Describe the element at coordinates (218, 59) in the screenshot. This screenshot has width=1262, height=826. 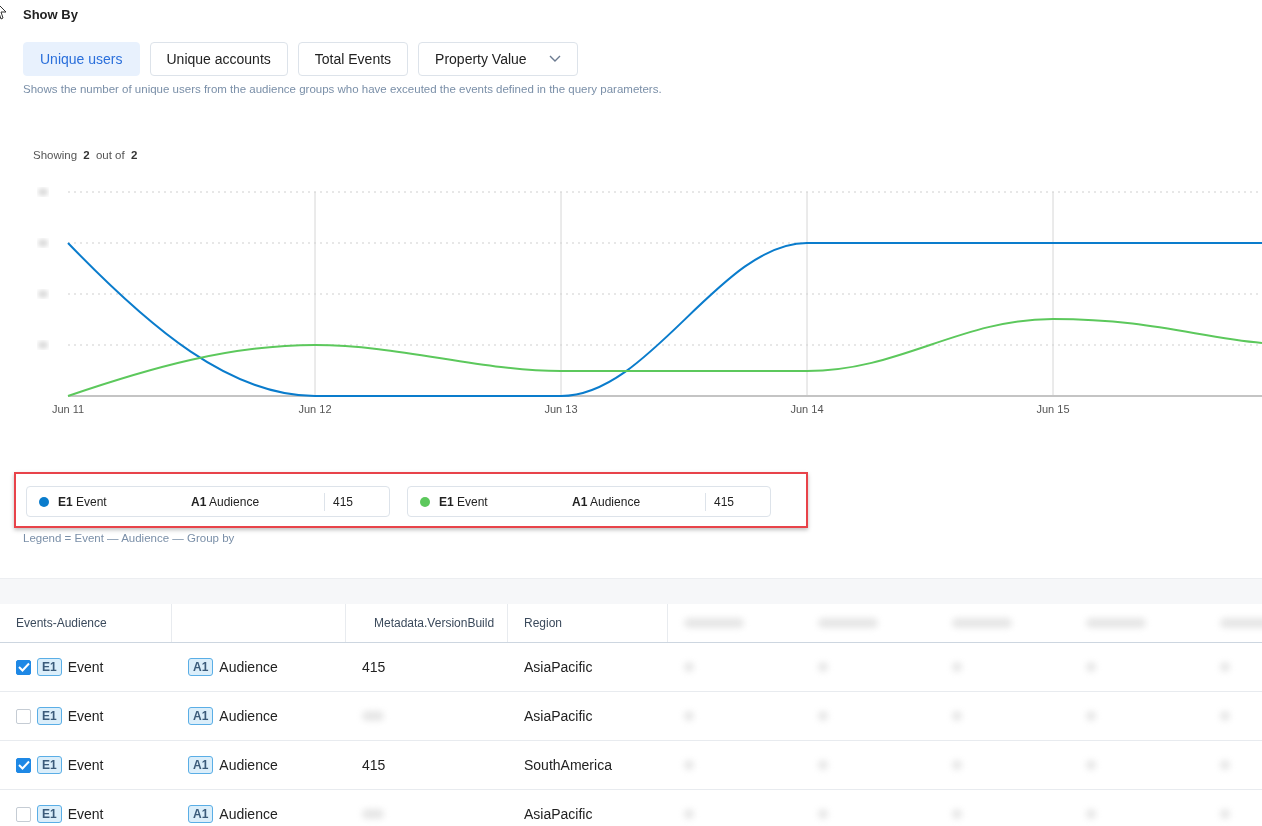
I see `show-by-button: Unique accounts` at that location.